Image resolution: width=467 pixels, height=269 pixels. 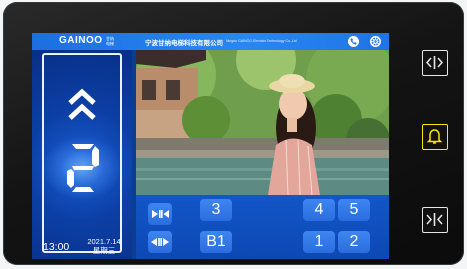 I want to click on settings-icon, so click(x=375, y=41).